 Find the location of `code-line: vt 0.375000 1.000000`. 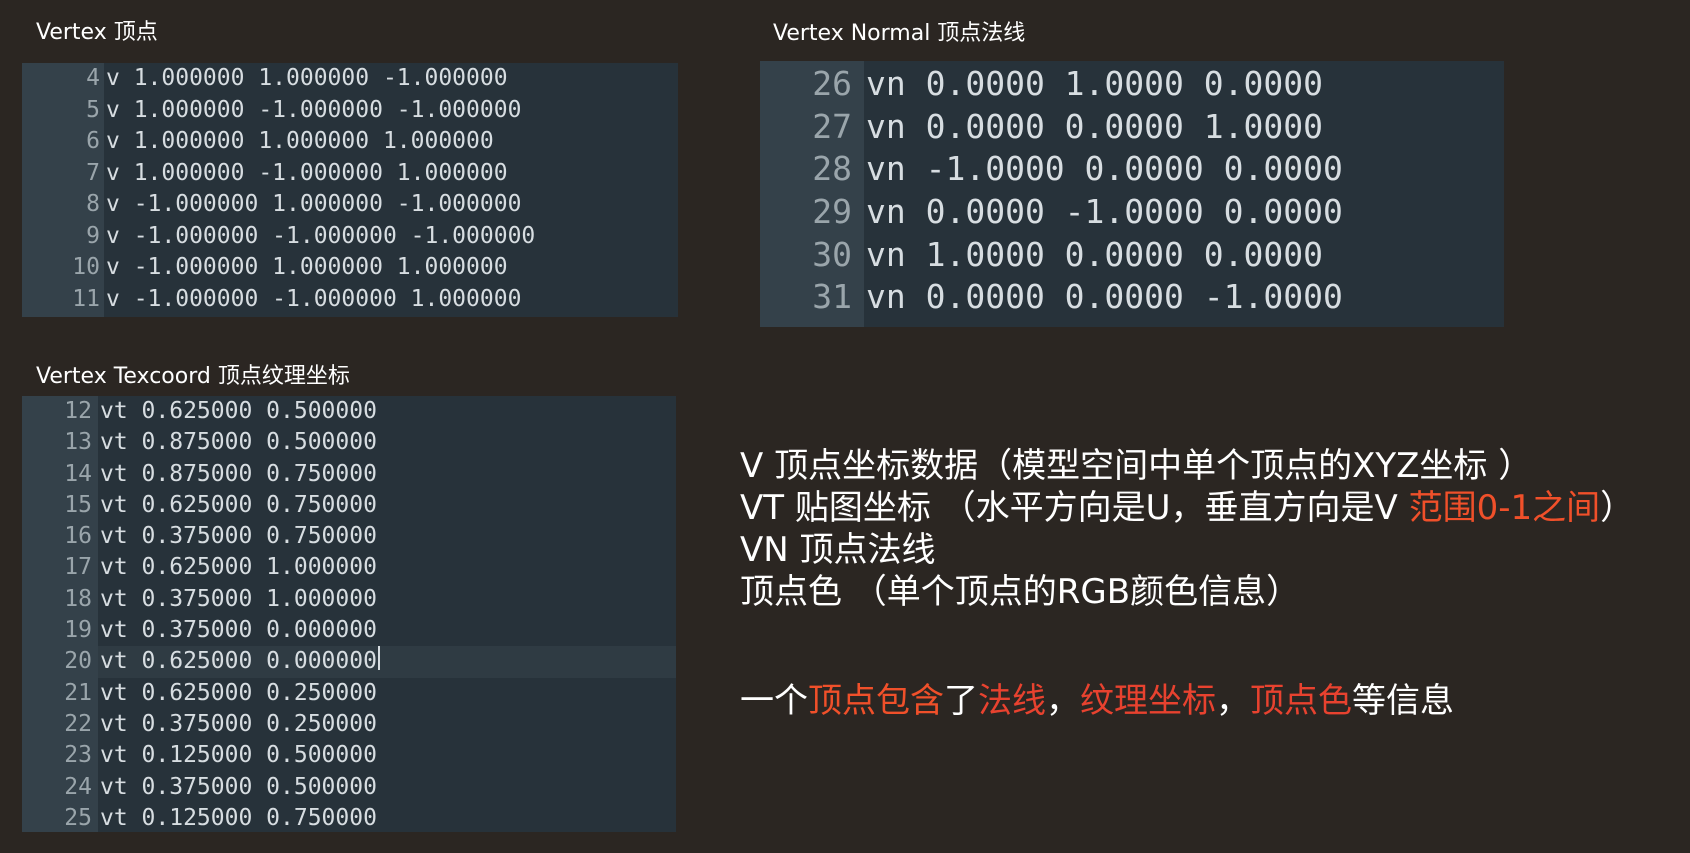

code-line: vt 0.375000 1.000000 is located at coordinates (387, 599).